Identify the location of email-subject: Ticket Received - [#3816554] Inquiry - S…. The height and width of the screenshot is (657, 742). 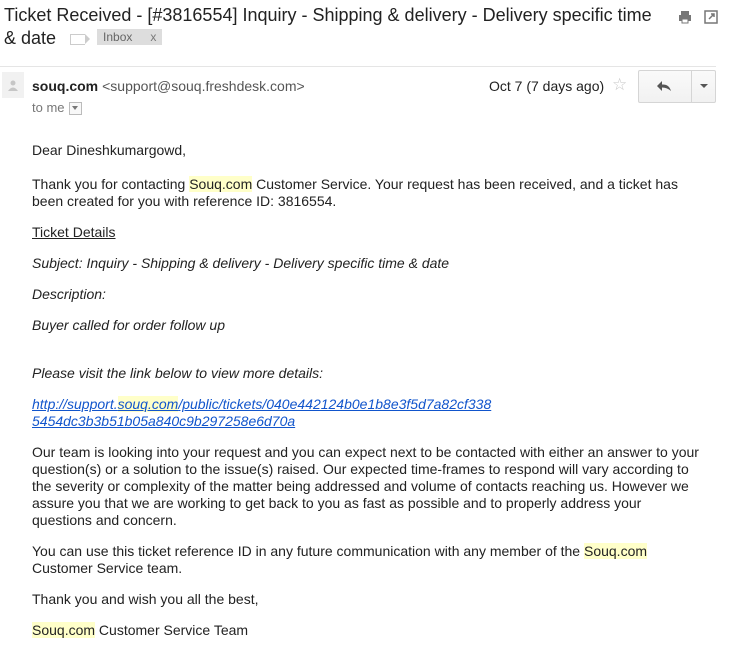
(334, 27).